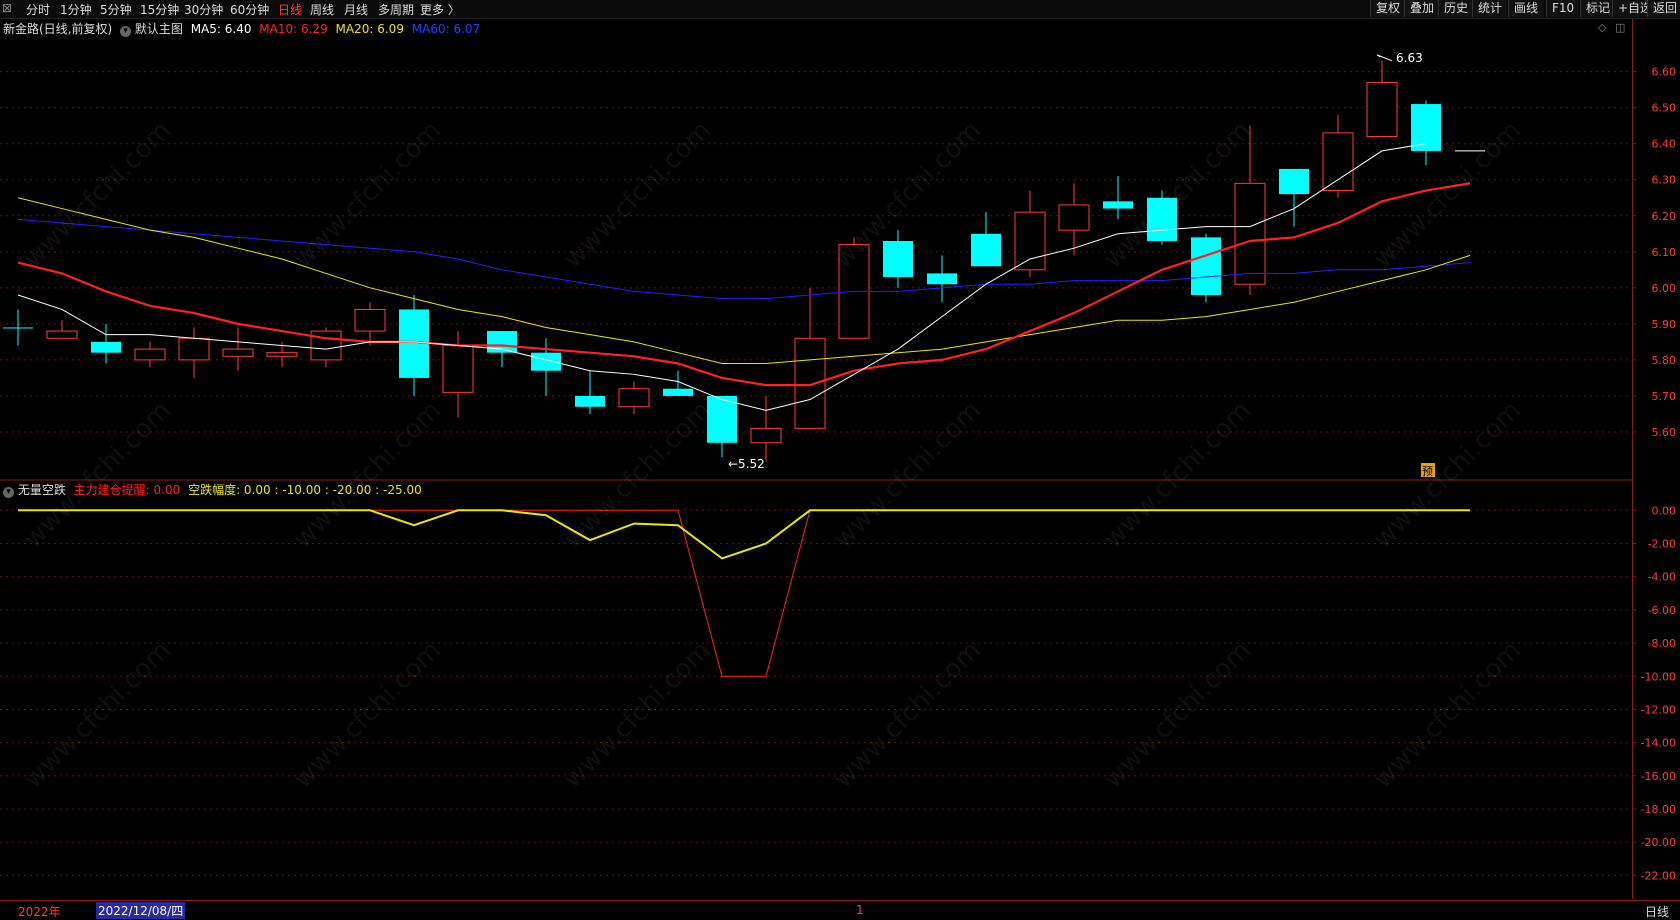 The width and height of the screenshot is (1680, 920). What do you see at coordinates (1657, 911) in the screenshot?
I see `period-label-bottom: 日线` at bounding box center [1657, 911].